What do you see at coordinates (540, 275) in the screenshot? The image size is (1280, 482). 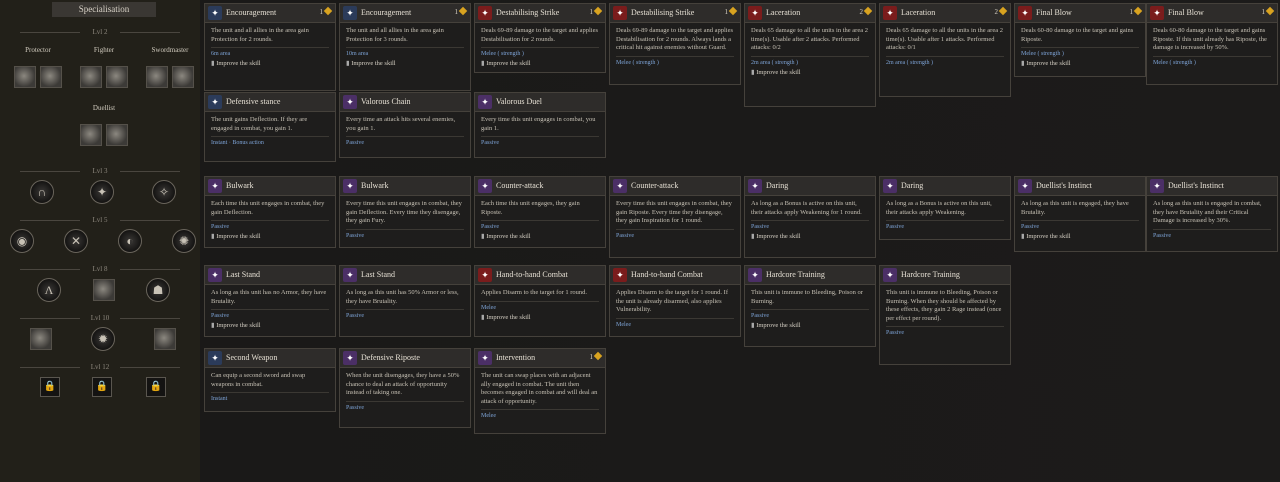 I see `card-header: ✦ Hand-to-hand Combat` at bounding box center [540, 275].